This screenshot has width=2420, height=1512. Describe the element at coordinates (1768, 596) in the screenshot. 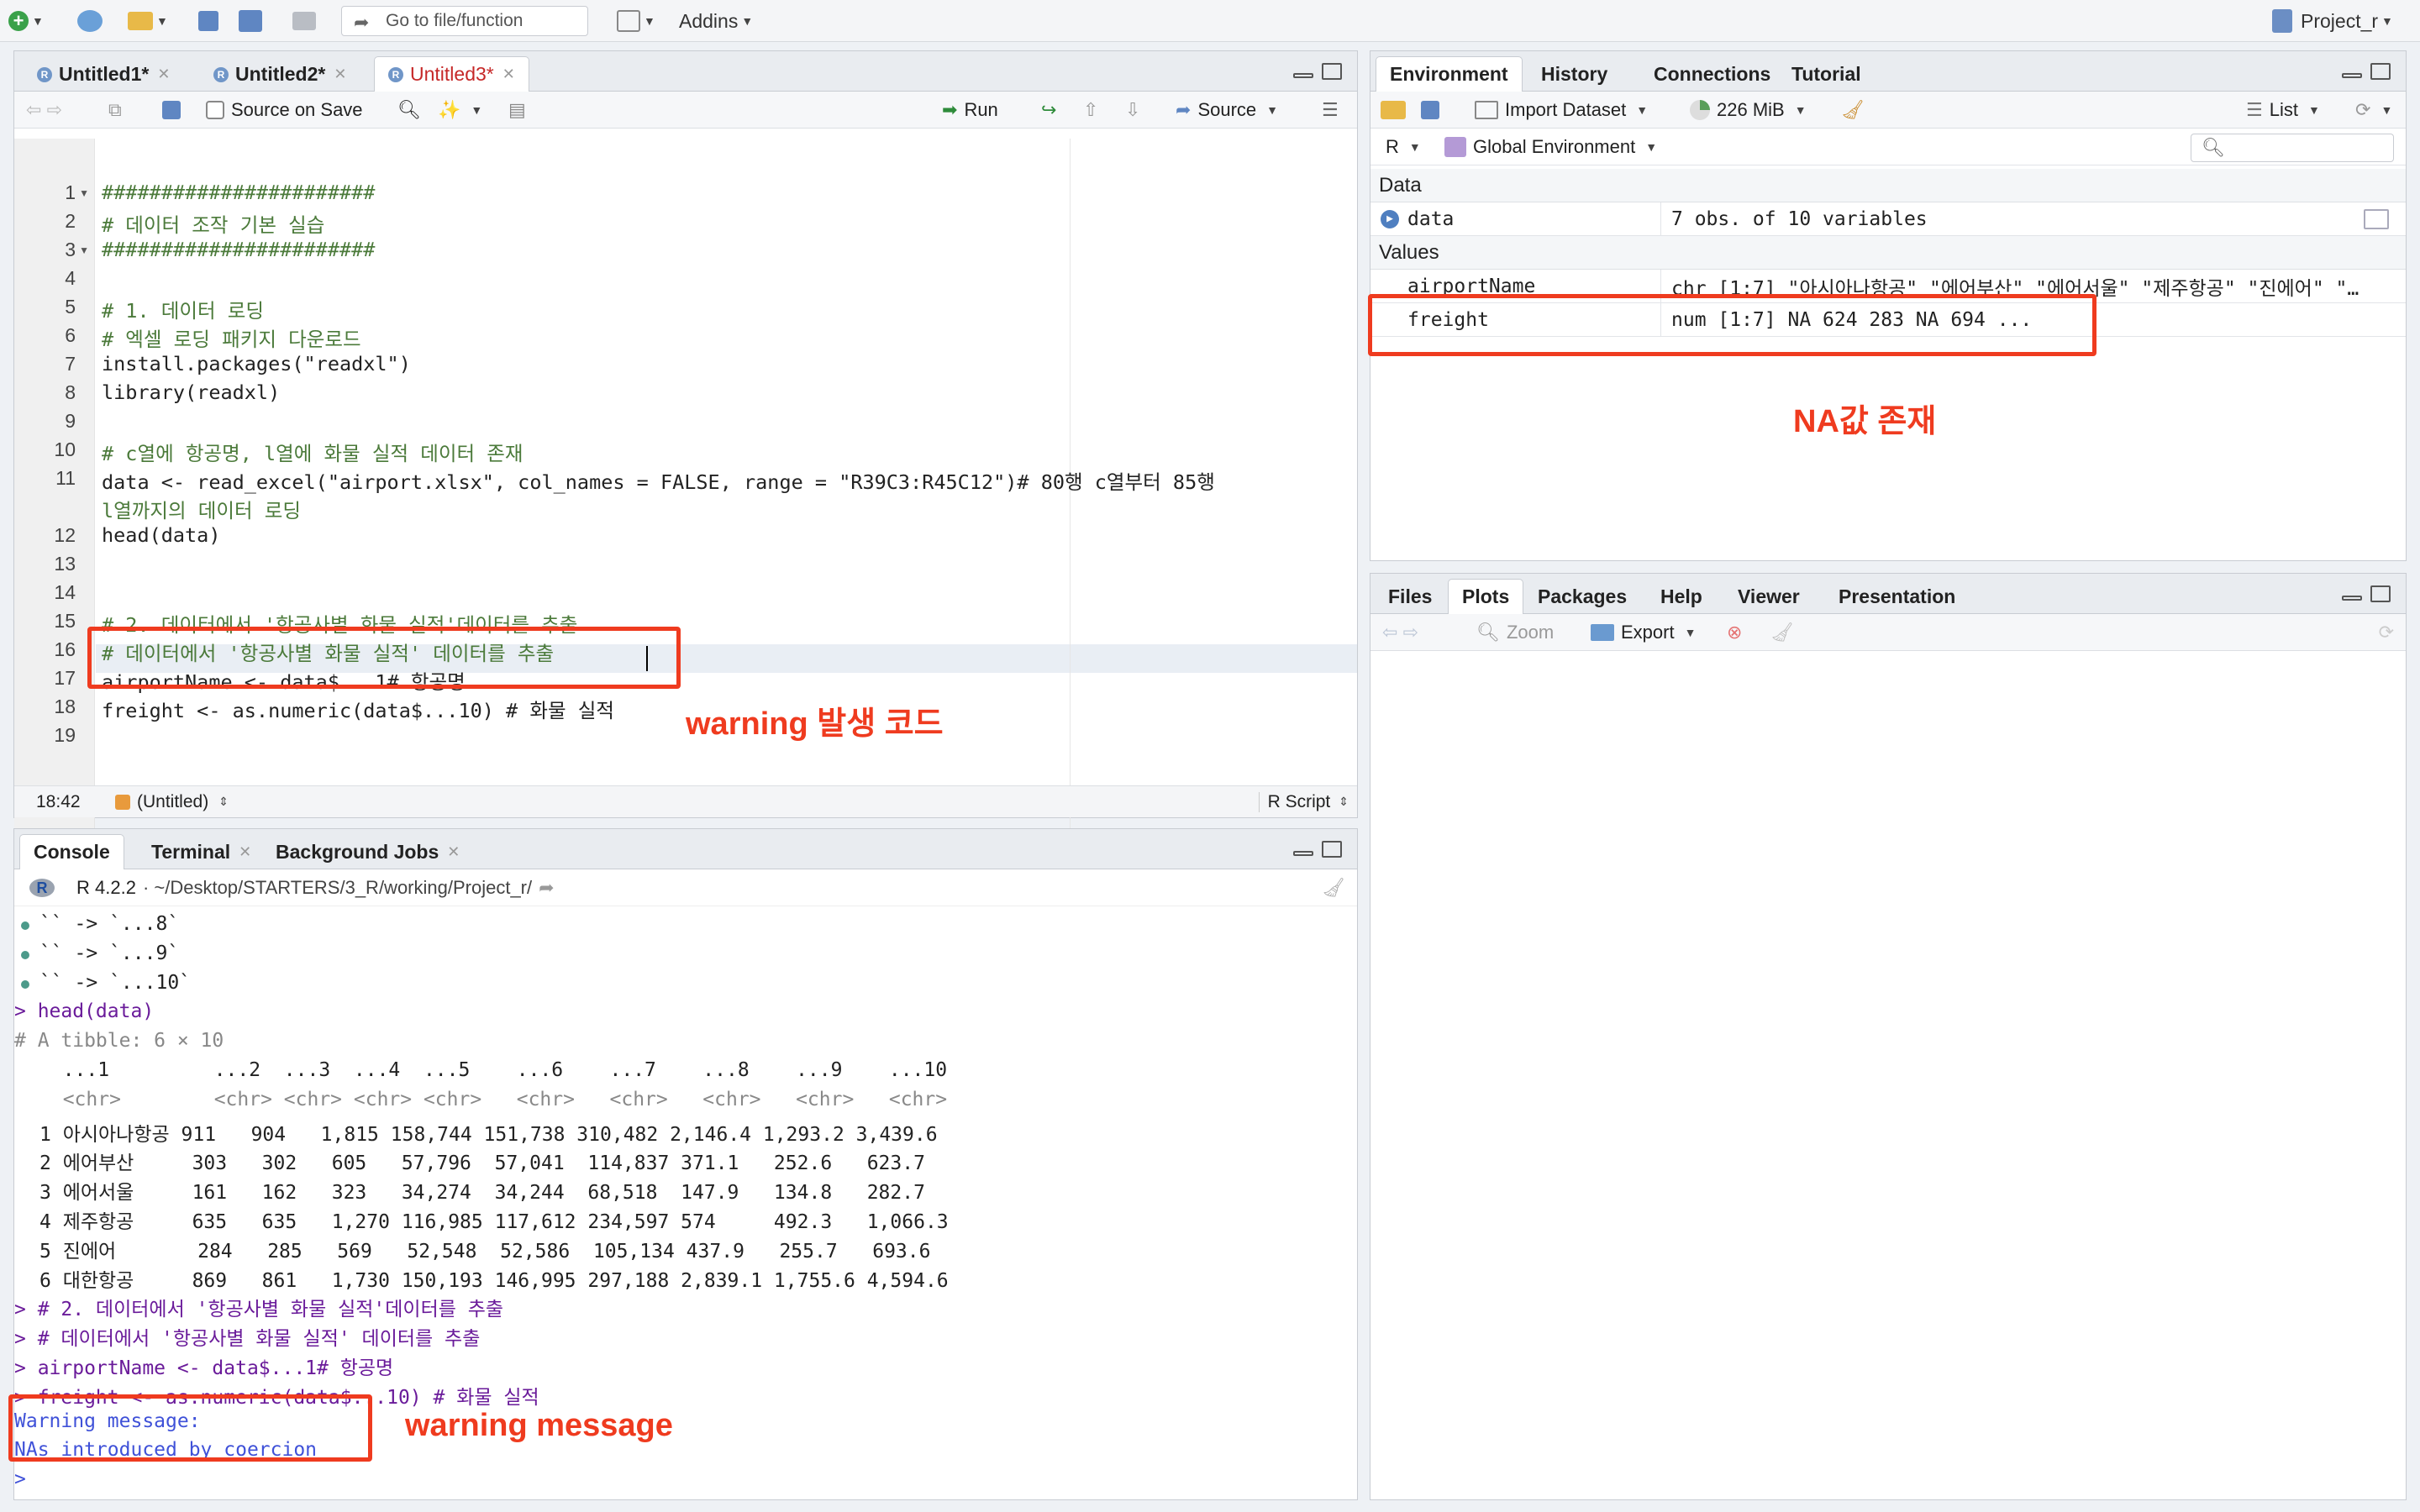

I see `tab-viewer: Viewer` at that location.